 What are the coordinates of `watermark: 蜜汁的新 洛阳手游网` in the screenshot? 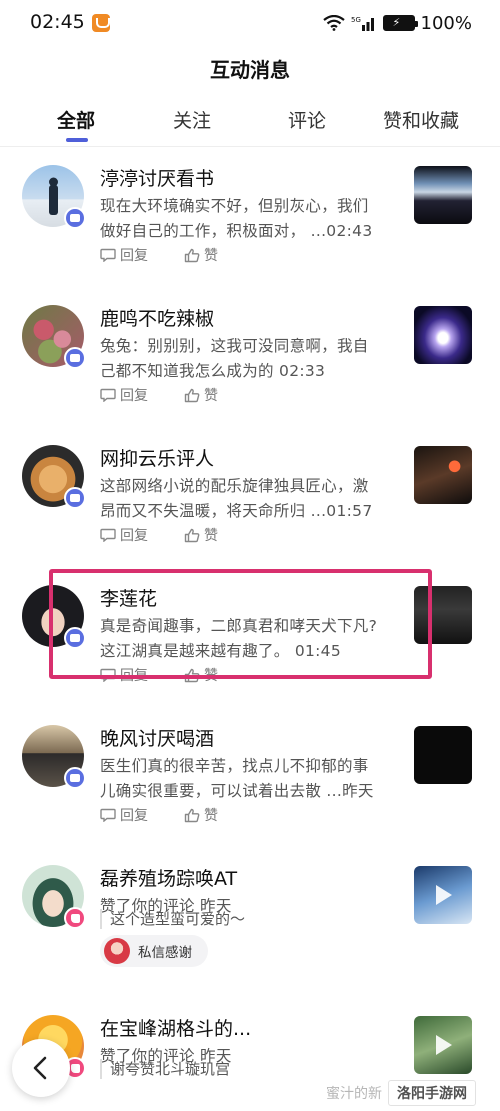 It's located at (401, 1093).